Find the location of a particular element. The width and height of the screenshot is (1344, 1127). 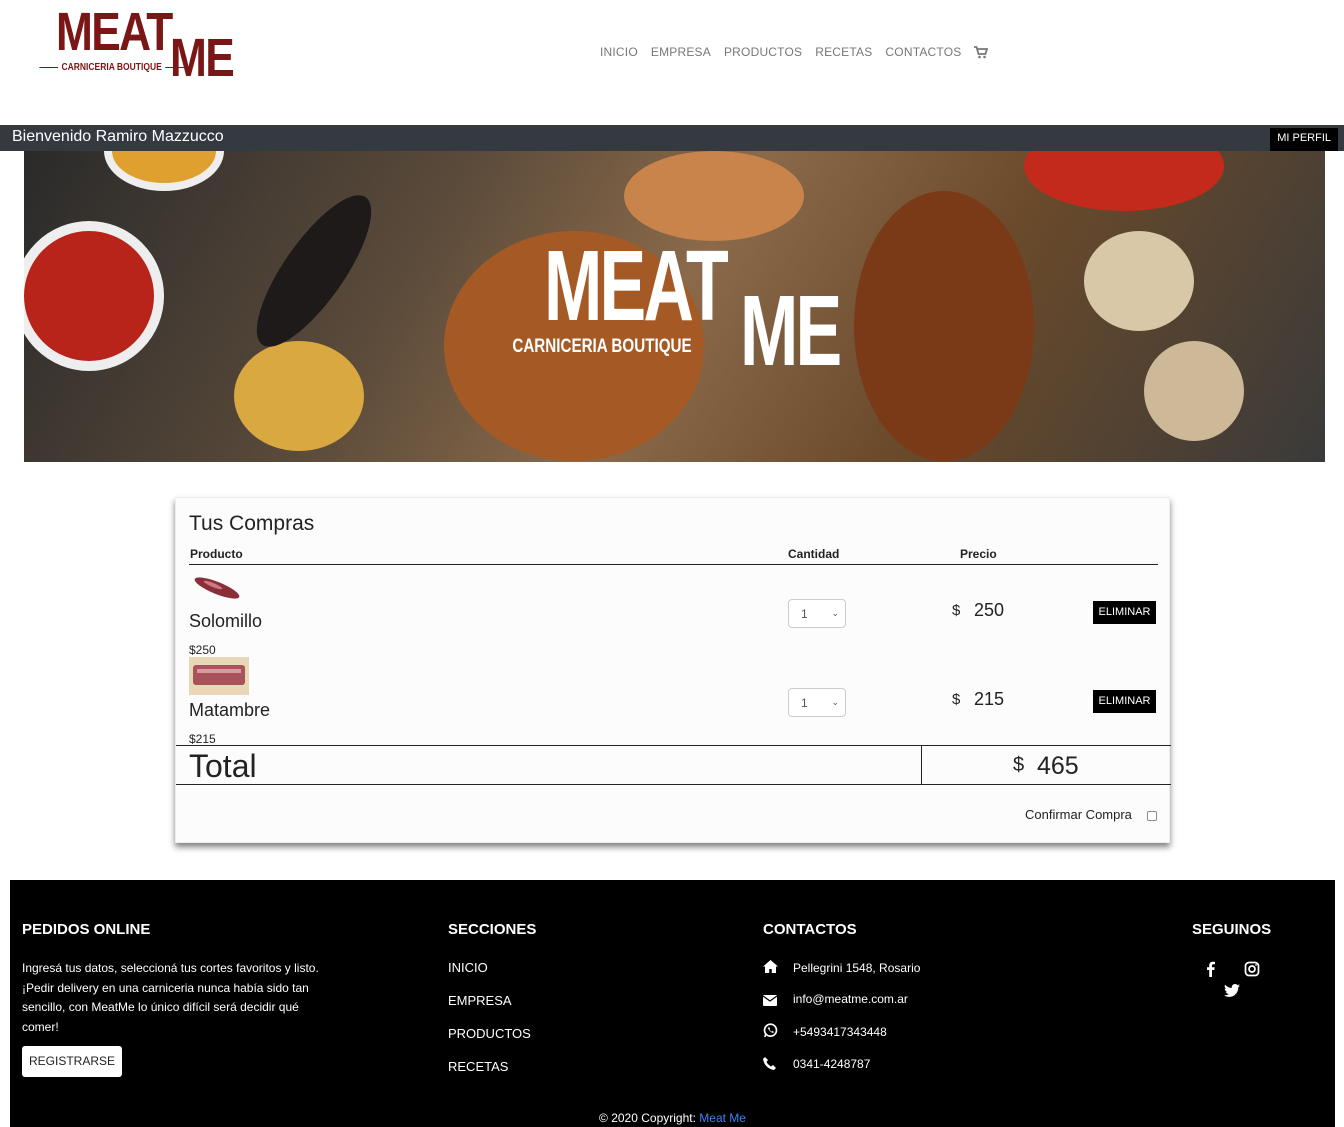

cheese-bowl-image is located at coordinates (164, 171).